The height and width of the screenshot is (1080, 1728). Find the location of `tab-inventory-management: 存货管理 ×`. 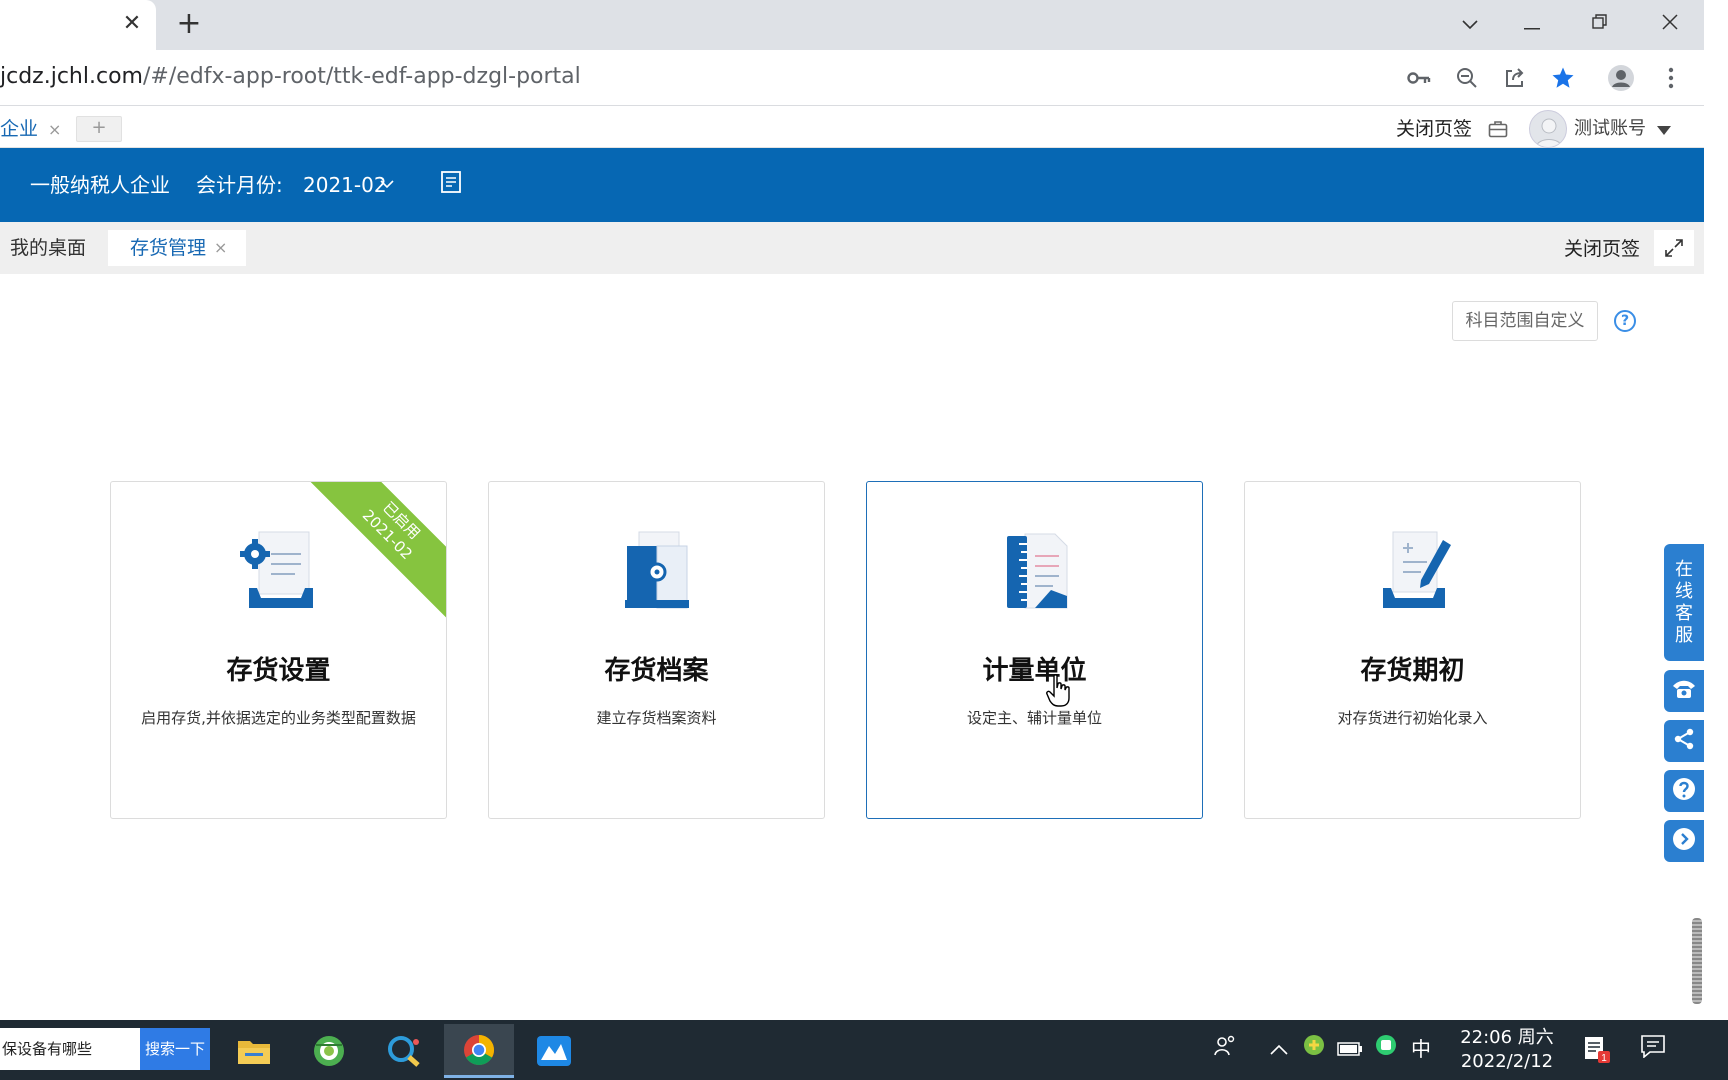

tab-inventory-management: 存货管理 × is located at coordinates (177, 248).